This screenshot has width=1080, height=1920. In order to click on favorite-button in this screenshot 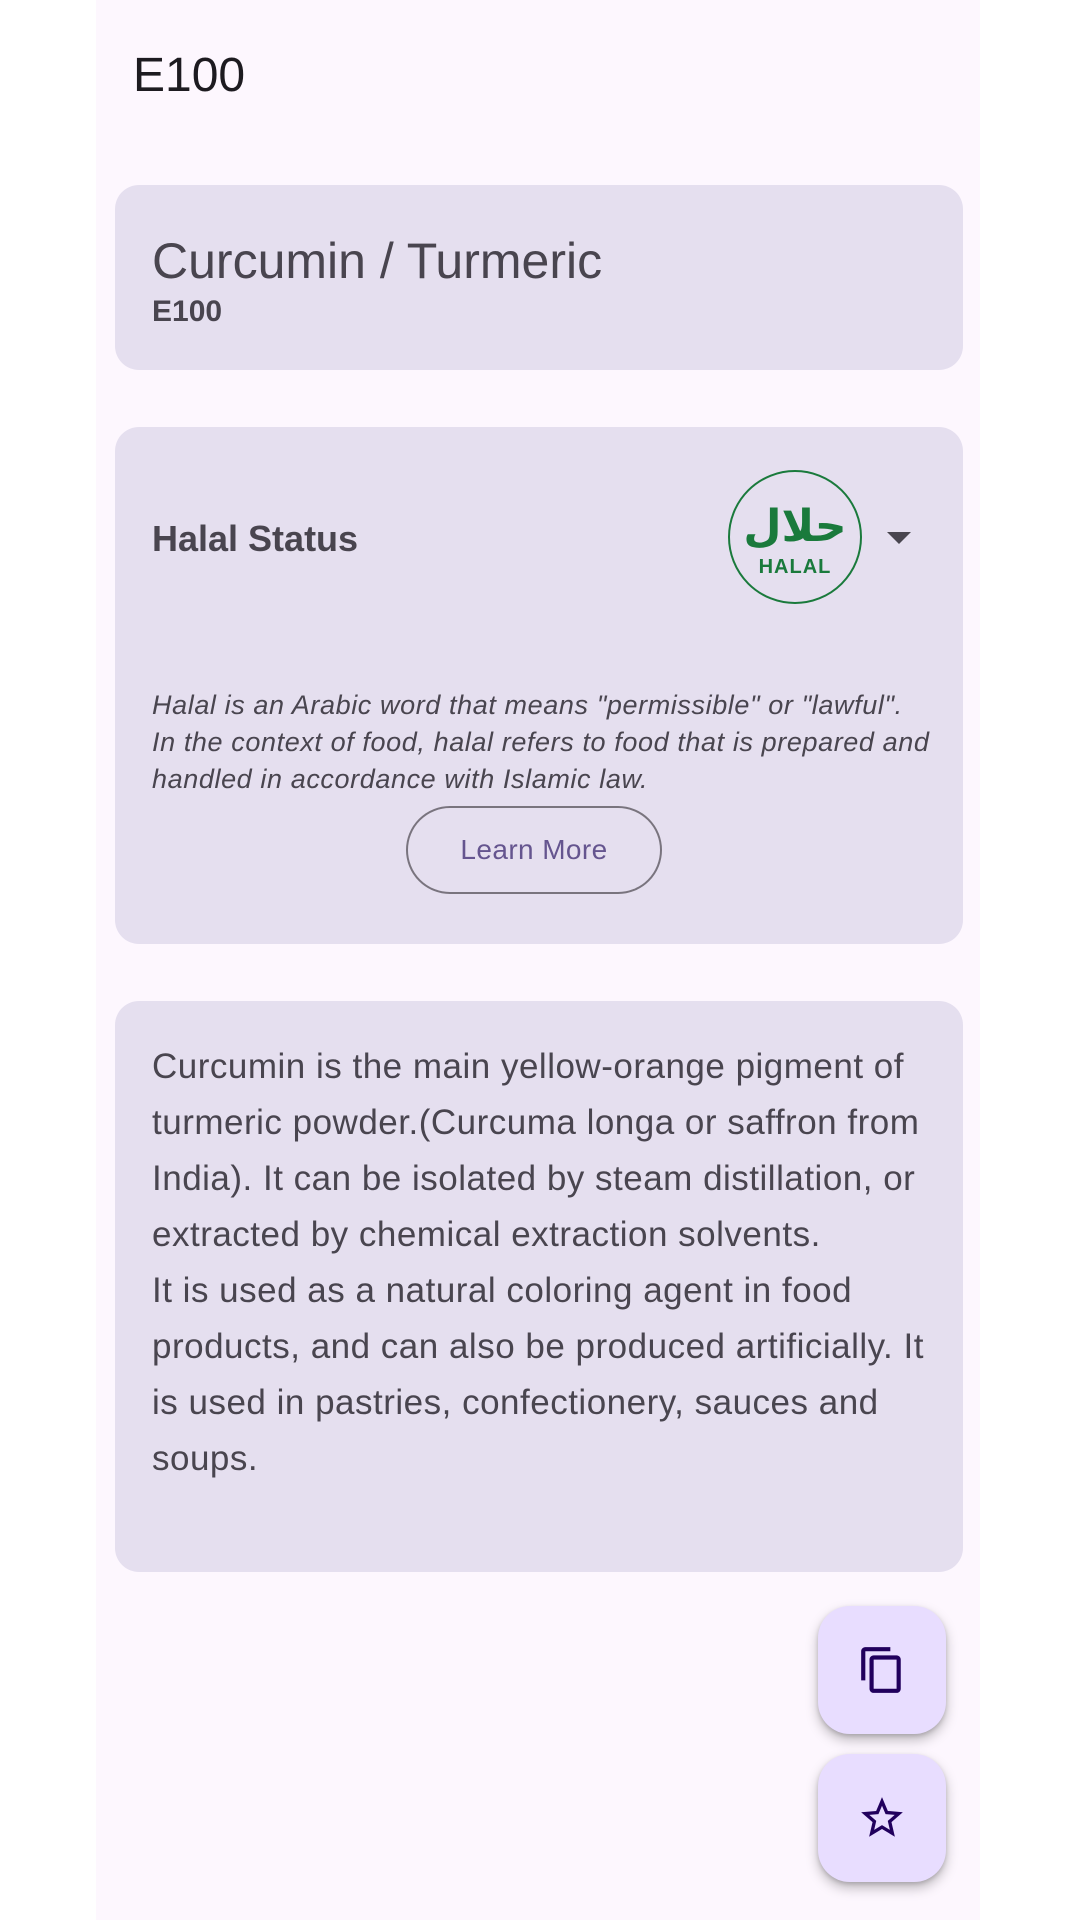, I will do `click(882, 1818)`.